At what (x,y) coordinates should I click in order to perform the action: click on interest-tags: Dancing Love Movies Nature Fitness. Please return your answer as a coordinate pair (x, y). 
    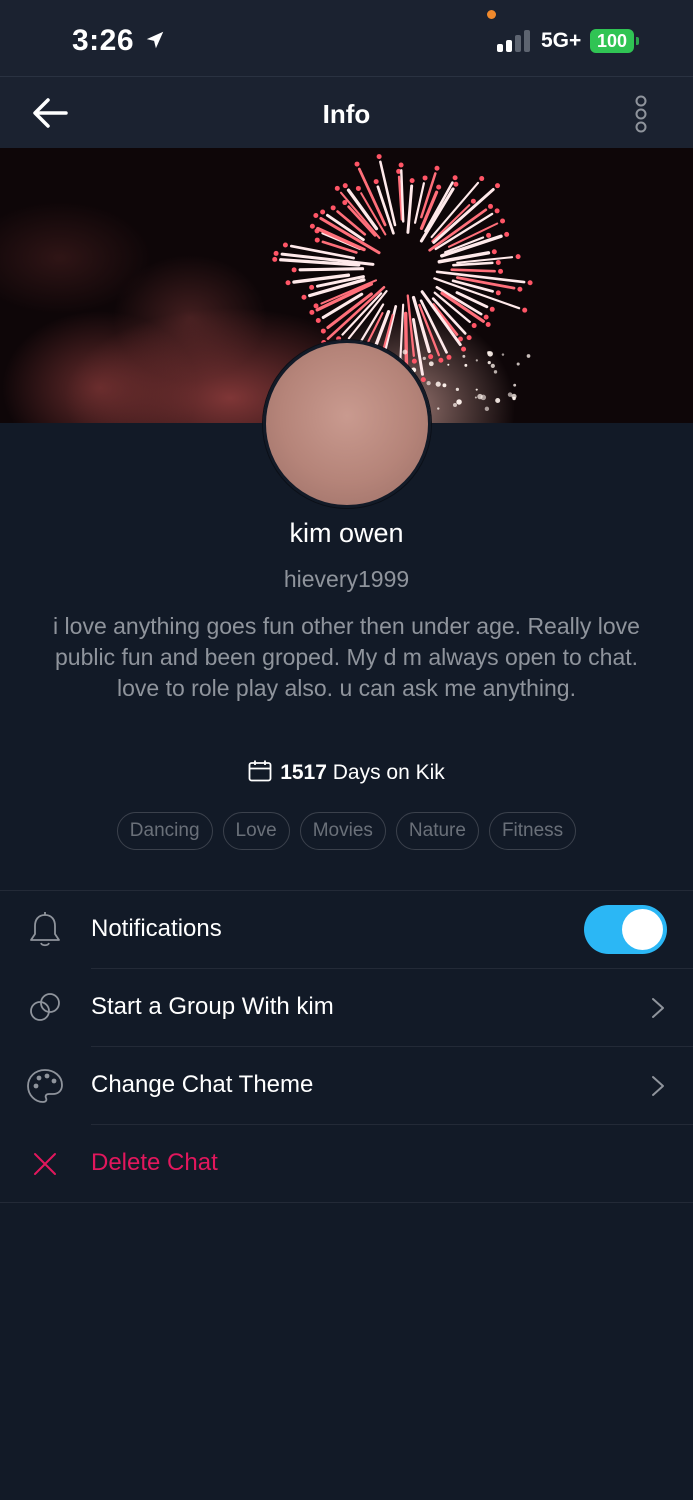
    Looking at the image, I should click on (346, 831).